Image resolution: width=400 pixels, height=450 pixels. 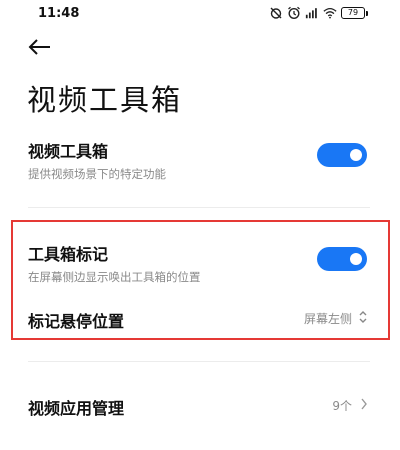 I want to click on wifi-icon, so click(x=330, y=13).